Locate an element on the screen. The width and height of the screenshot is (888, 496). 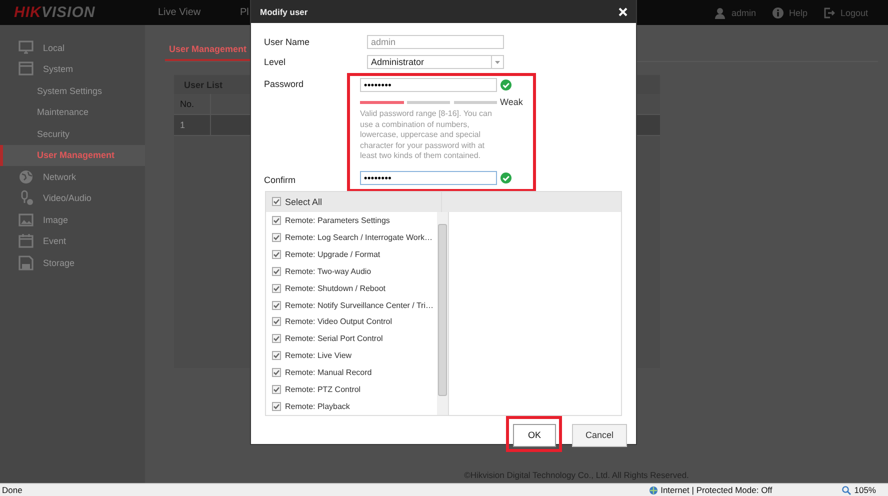
column-header: No. is located at coordinates (192, 104).